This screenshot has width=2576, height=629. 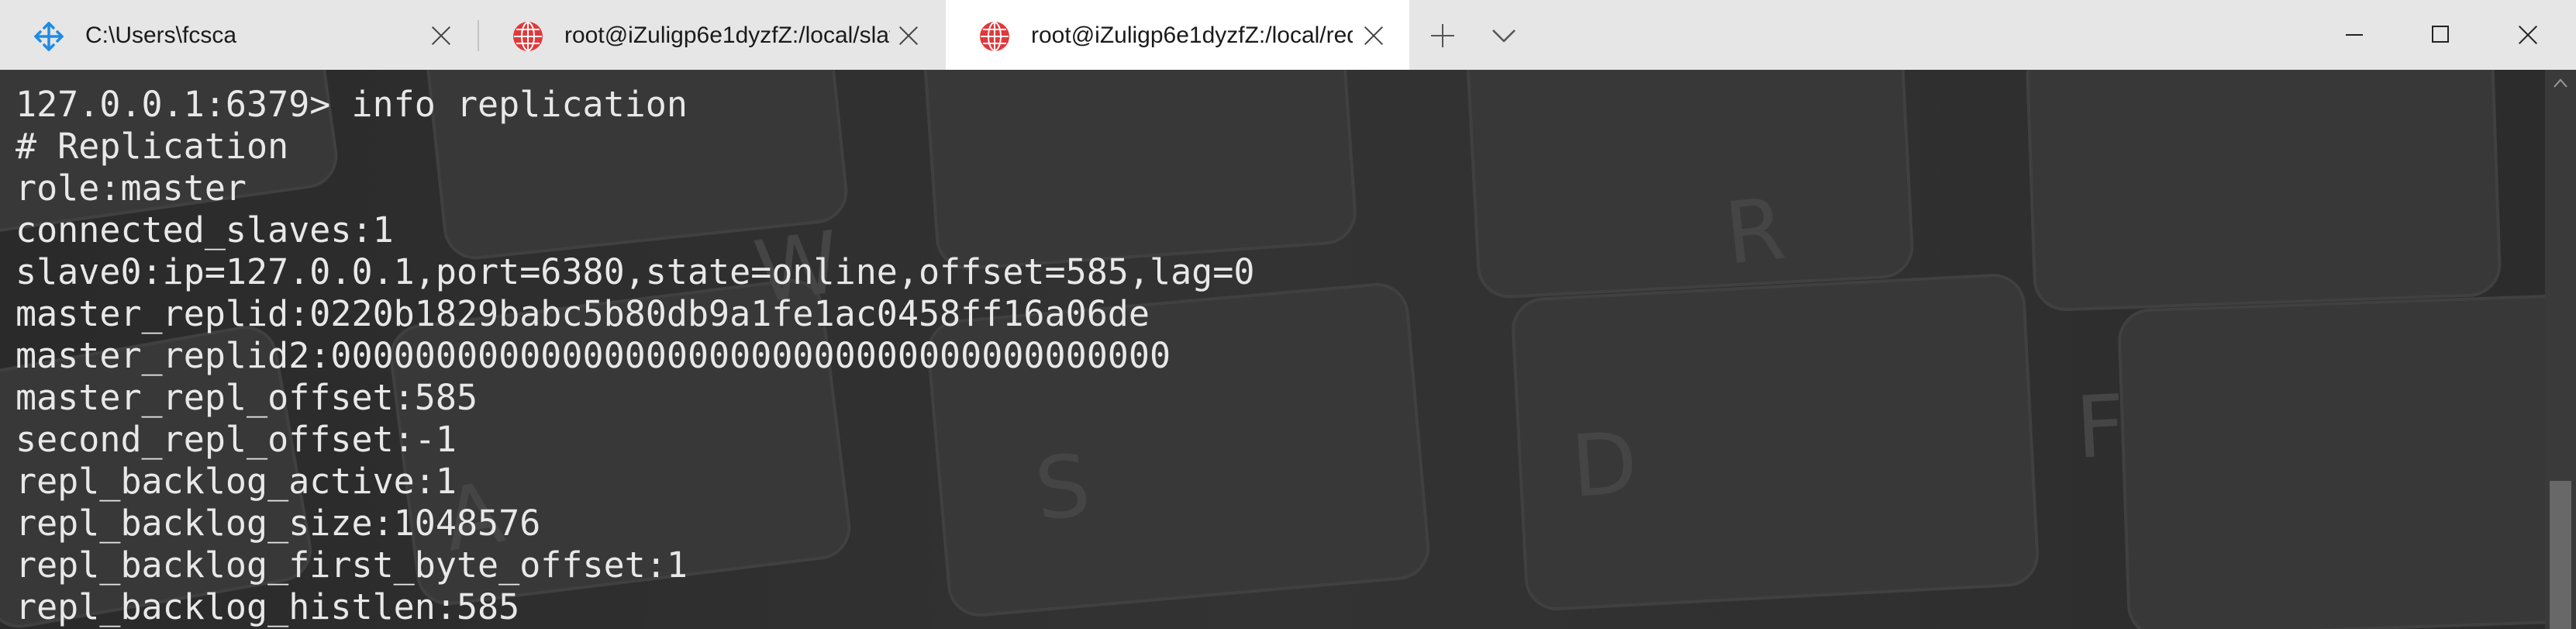 What do you see at coordinates (1192, 35) in the screenshot?
I see `tab-title: root@iZuligp6e1dyzfZ:/local/redis` at bounding box center [1192, 35].